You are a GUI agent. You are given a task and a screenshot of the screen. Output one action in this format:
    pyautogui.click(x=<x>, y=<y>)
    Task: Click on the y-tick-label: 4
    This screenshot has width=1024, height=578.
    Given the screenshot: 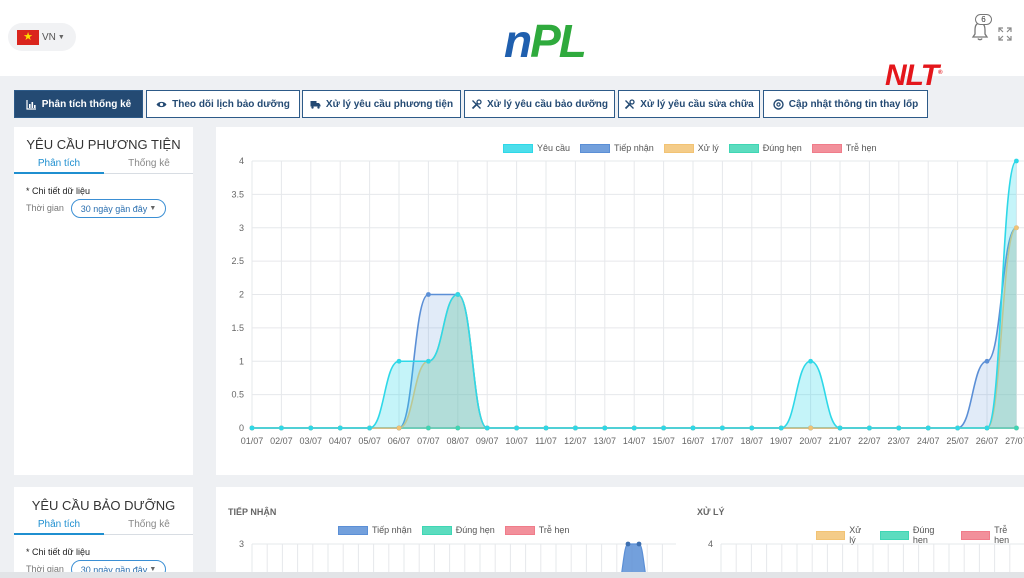 What is the action you would take?
    pyautogui.click(x=241, y=161)
    